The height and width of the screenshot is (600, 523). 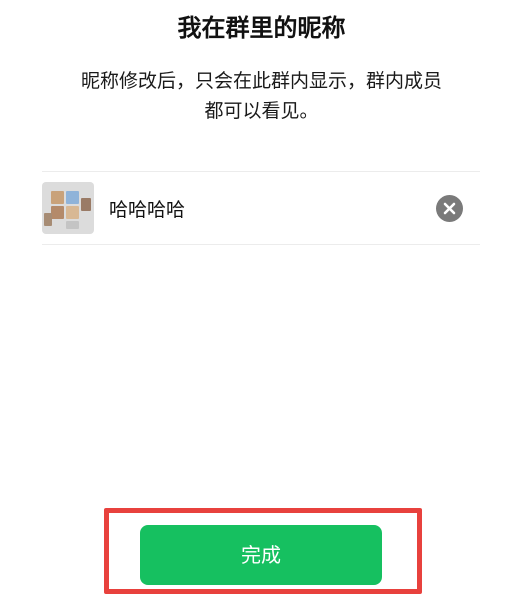 What do you see at coordinates (261, 171) in the screenshot?
I see `divider-top` at bounding box center [261, 171].